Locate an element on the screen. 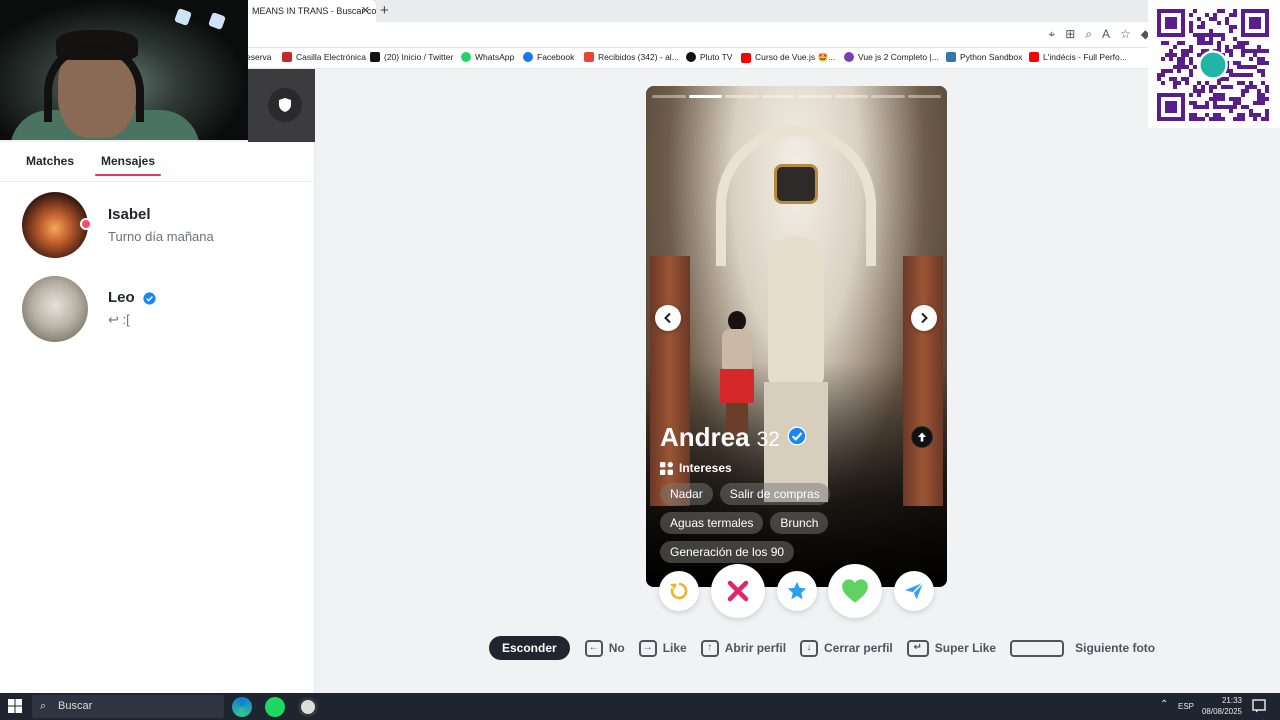  profile-age: 32 is located at coordinates (768, 439).